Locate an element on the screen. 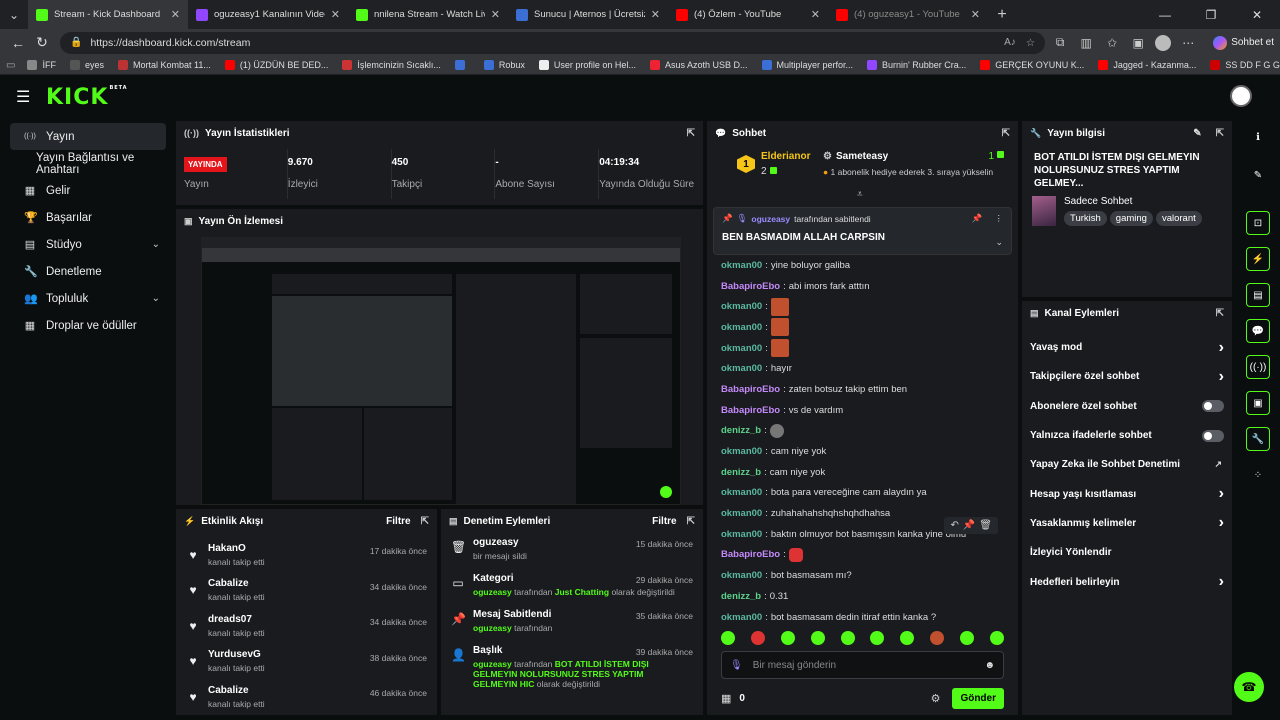 Image resolution: width=1280 pixels, height=720 pixels. more-icon: ⋯ is located at coordinates (1188, 43).